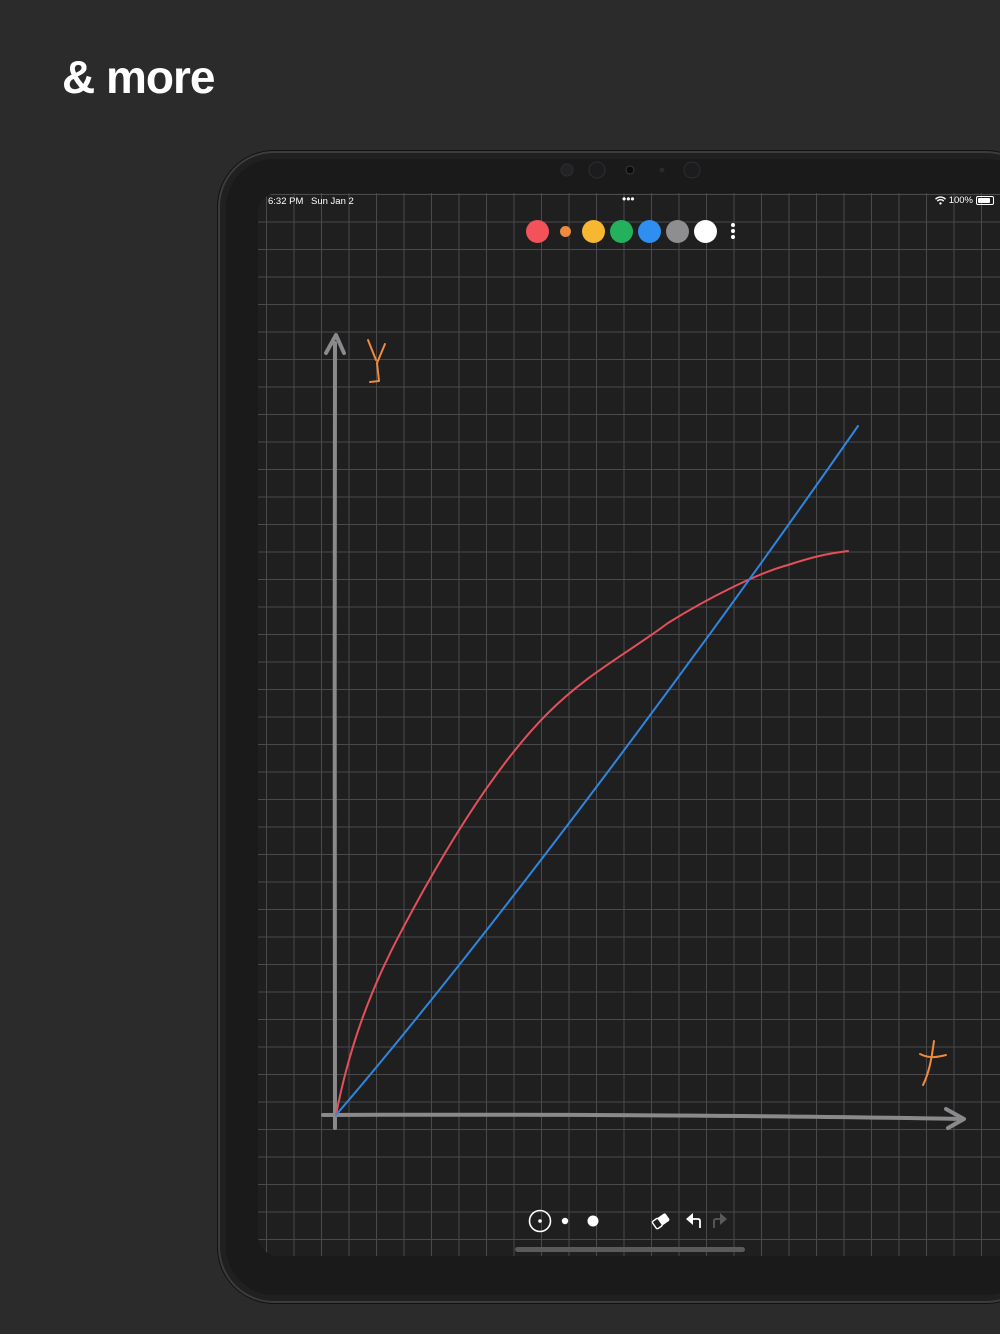 Image resolution: width=1000 pixels, height=1334 pixels. I want to click on y-axis, so click(335, 731).